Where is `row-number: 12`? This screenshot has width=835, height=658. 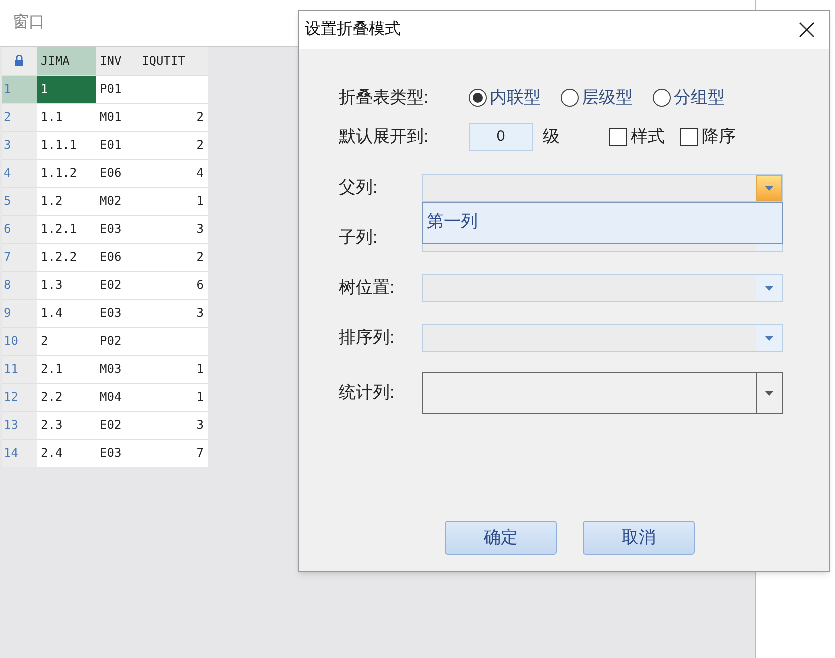
row-number: 12 is located at coordinates (19, 397).